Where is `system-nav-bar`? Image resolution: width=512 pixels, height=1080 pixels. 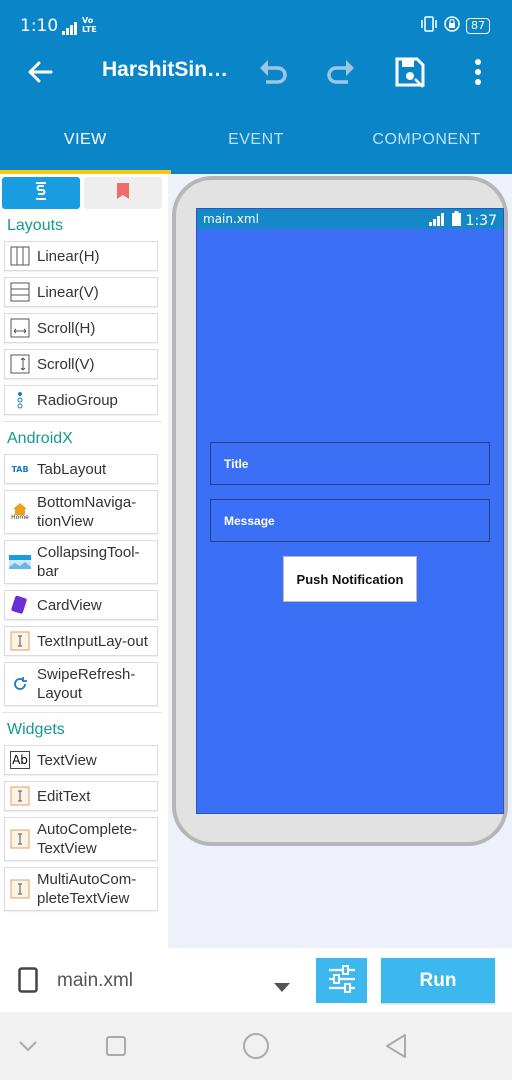 system-nav-bar is located at coordinates (256, 1046).